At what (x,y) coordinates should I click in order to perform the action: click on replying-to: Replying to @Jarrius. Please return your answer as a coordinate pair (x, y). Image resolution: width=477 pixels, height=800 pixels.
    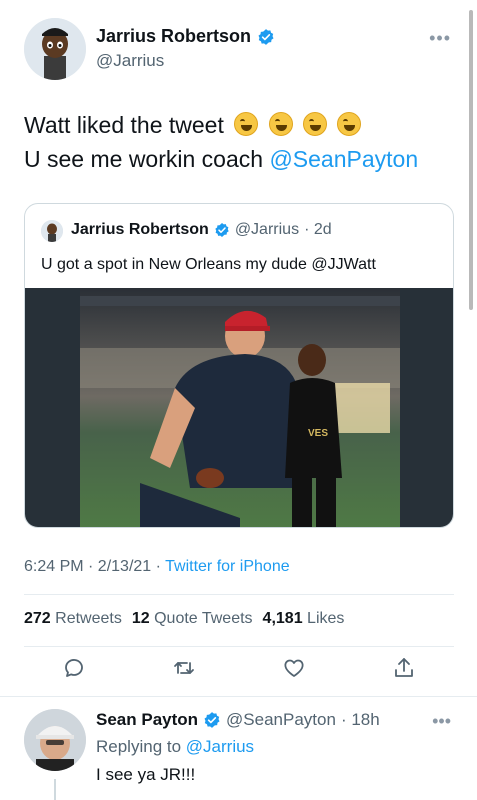
    Looking at the image, I should click on (175, 747).